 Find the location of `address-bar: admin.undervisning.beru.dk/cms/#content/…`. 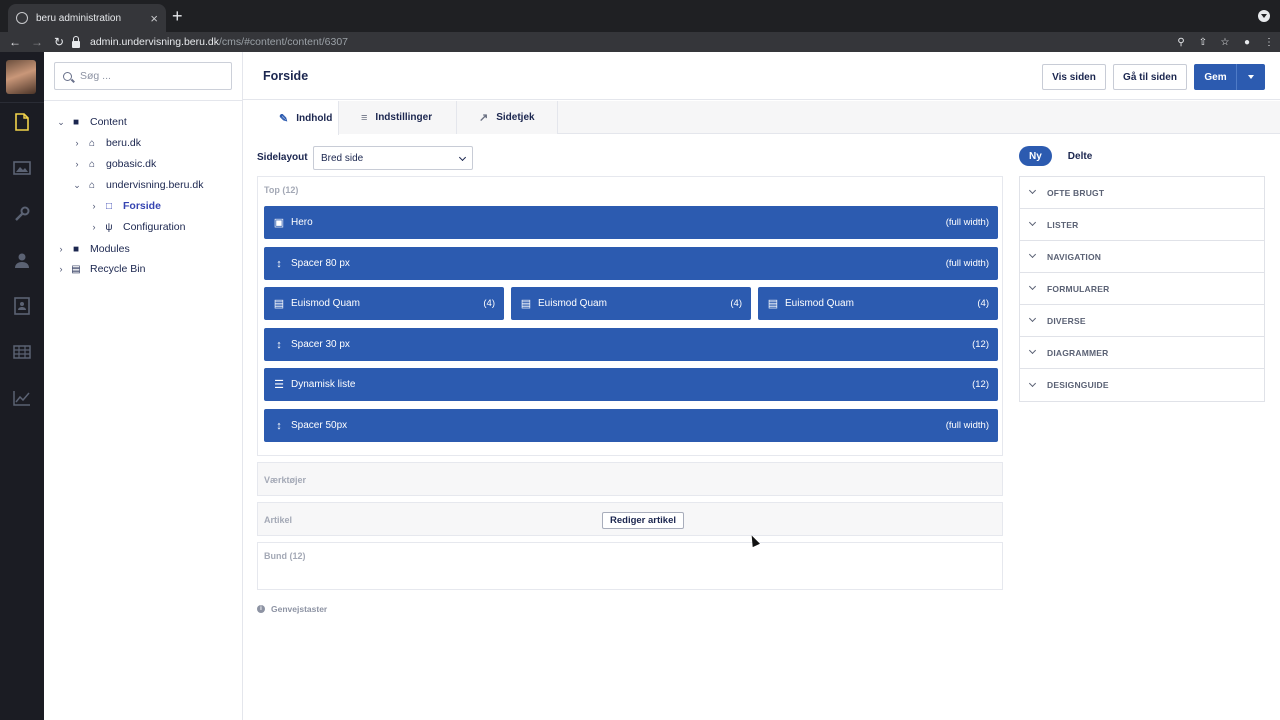

address-bar: admin.undervisning.beru.dk/cms/#content/… is located at coordinates (612, 42).